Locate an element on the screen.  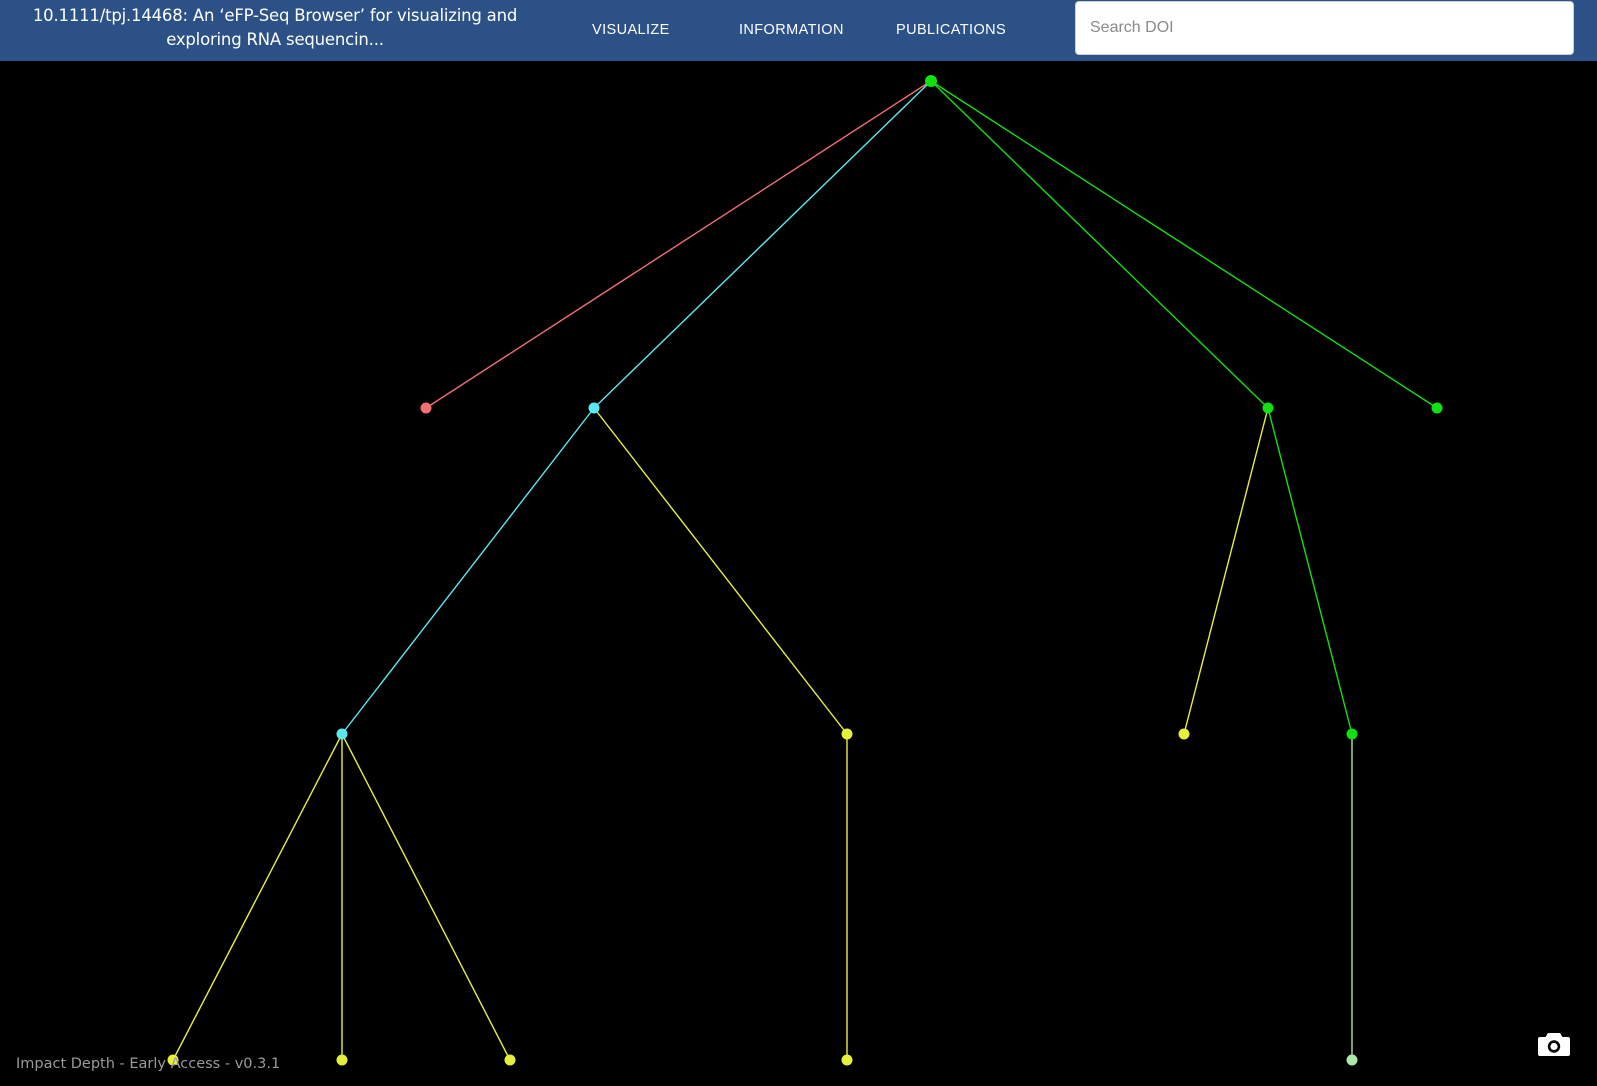
tree-node-n2 is located at coordinates (594, 408).